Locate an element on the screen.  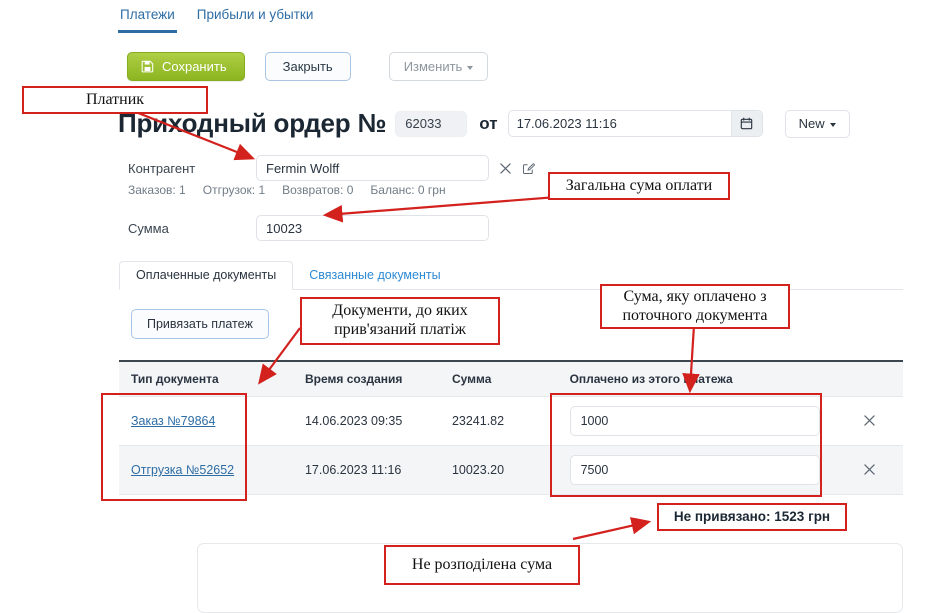
stat-orders: Заказов: 1 is located at coordinates (157, 190).